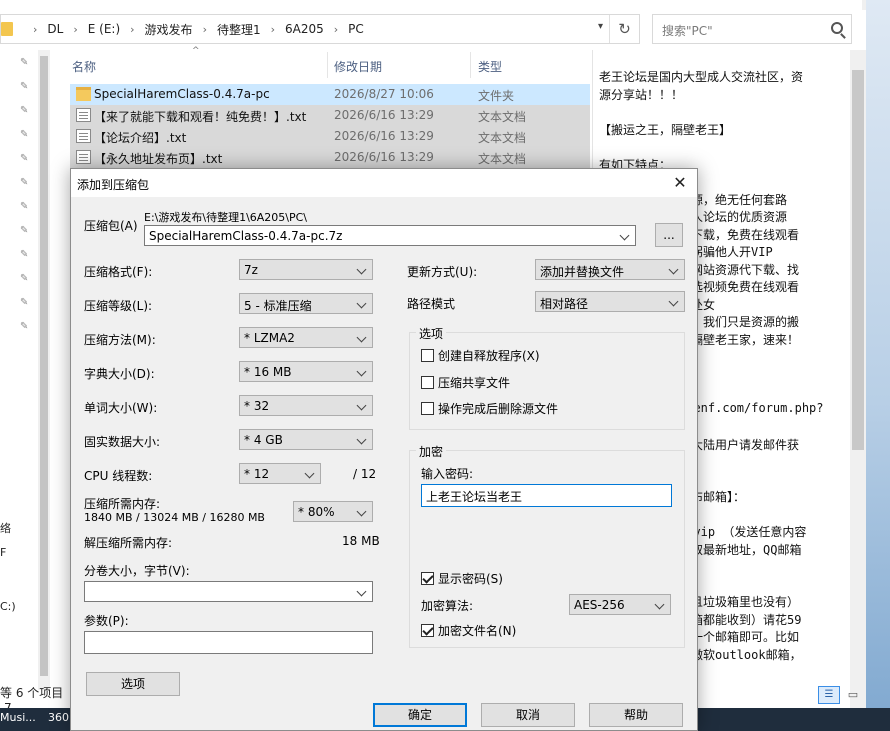 The image size is (890, 731). Describe the element at coordinates (104, 29) in the screenshot. I see `breadcrumb-drive: E (E:)` at that location.